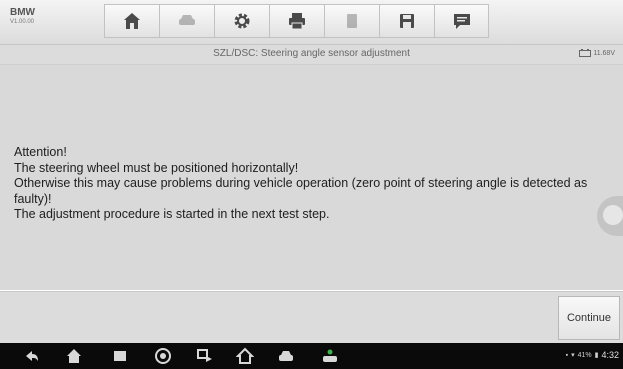 This screenshot has height=369, width=623. I want to click on data-logging-button, so click(461, 21).